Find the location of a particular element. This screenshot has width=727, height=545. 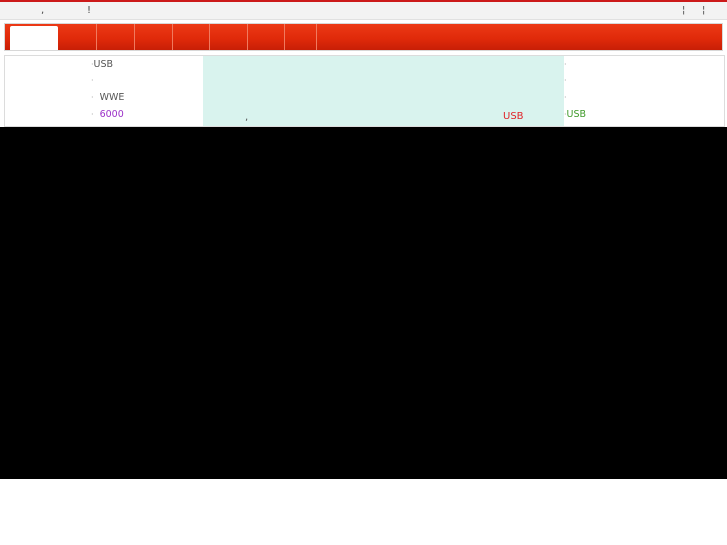

list-item-highlight: · 6000 is located at coordinates (107, 115).